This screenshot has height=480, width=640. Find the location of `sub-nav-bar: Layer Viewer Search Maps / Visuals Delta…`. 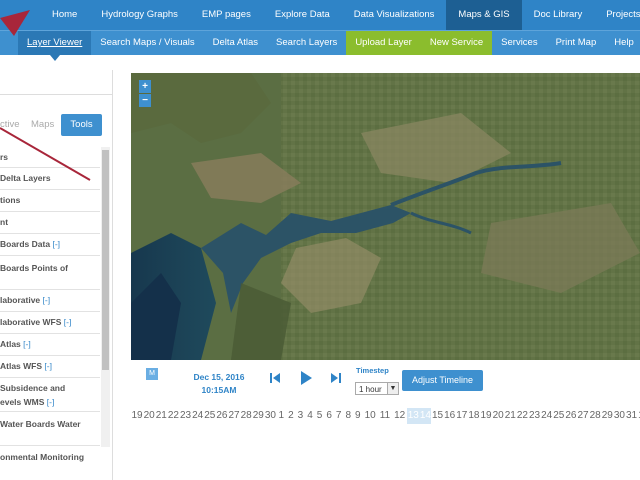

sub-nav-bar: Layer Viewer Search Maps / Visuals Delta… is located at coordinates (320, 45).